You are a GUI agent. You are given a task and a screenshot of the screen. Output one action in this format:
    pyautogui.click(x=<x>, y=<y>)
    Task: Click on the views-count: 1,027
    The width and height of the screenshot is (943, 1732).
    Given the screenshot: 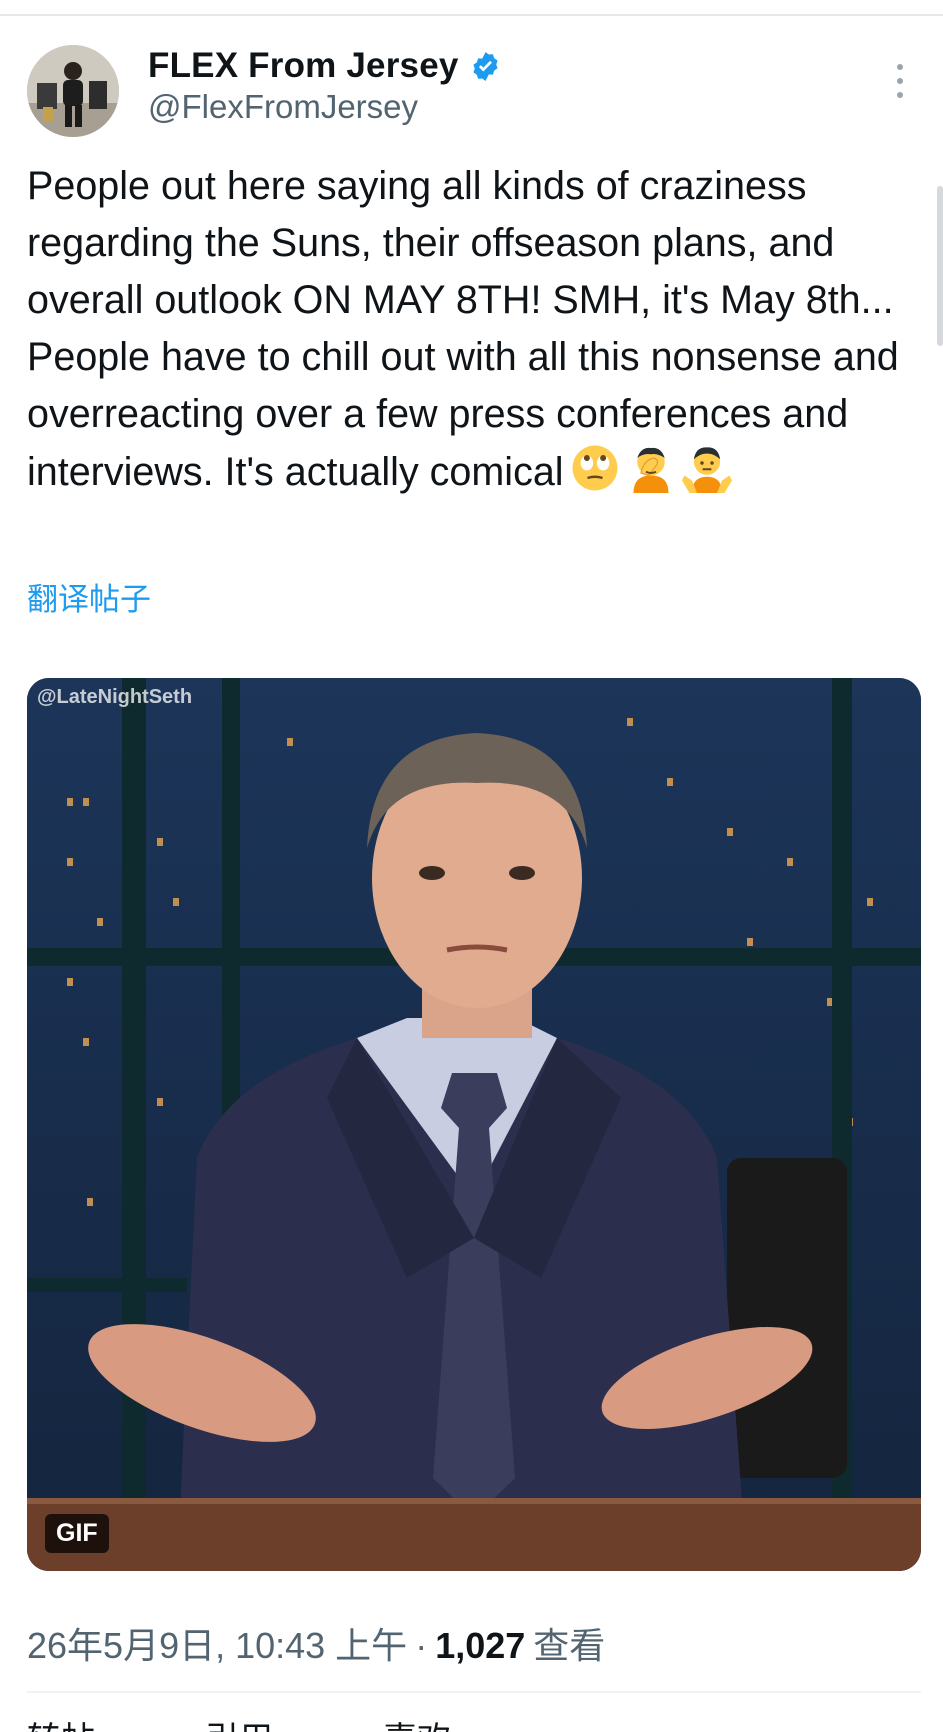 What is the action you would take?
    pyautogui.click(x=480, y=1646)
    